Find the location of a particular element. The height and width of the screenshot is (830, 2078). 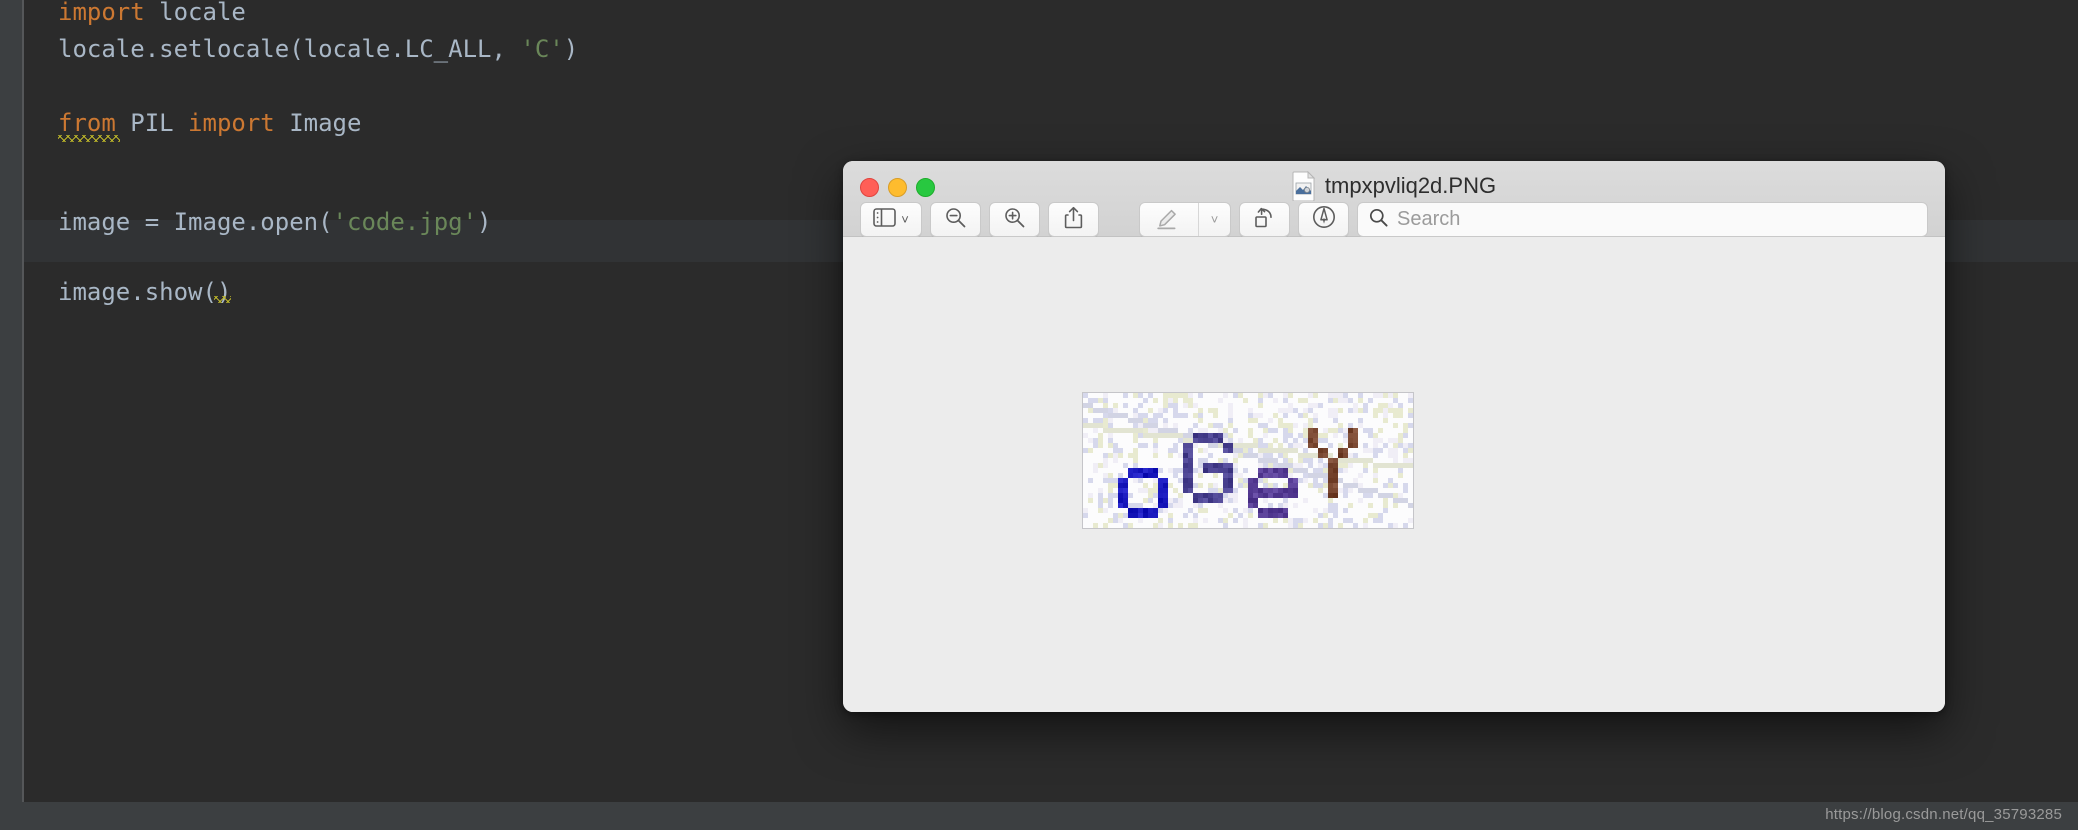

ide-status-bar is located at coordinates (1039, 816).